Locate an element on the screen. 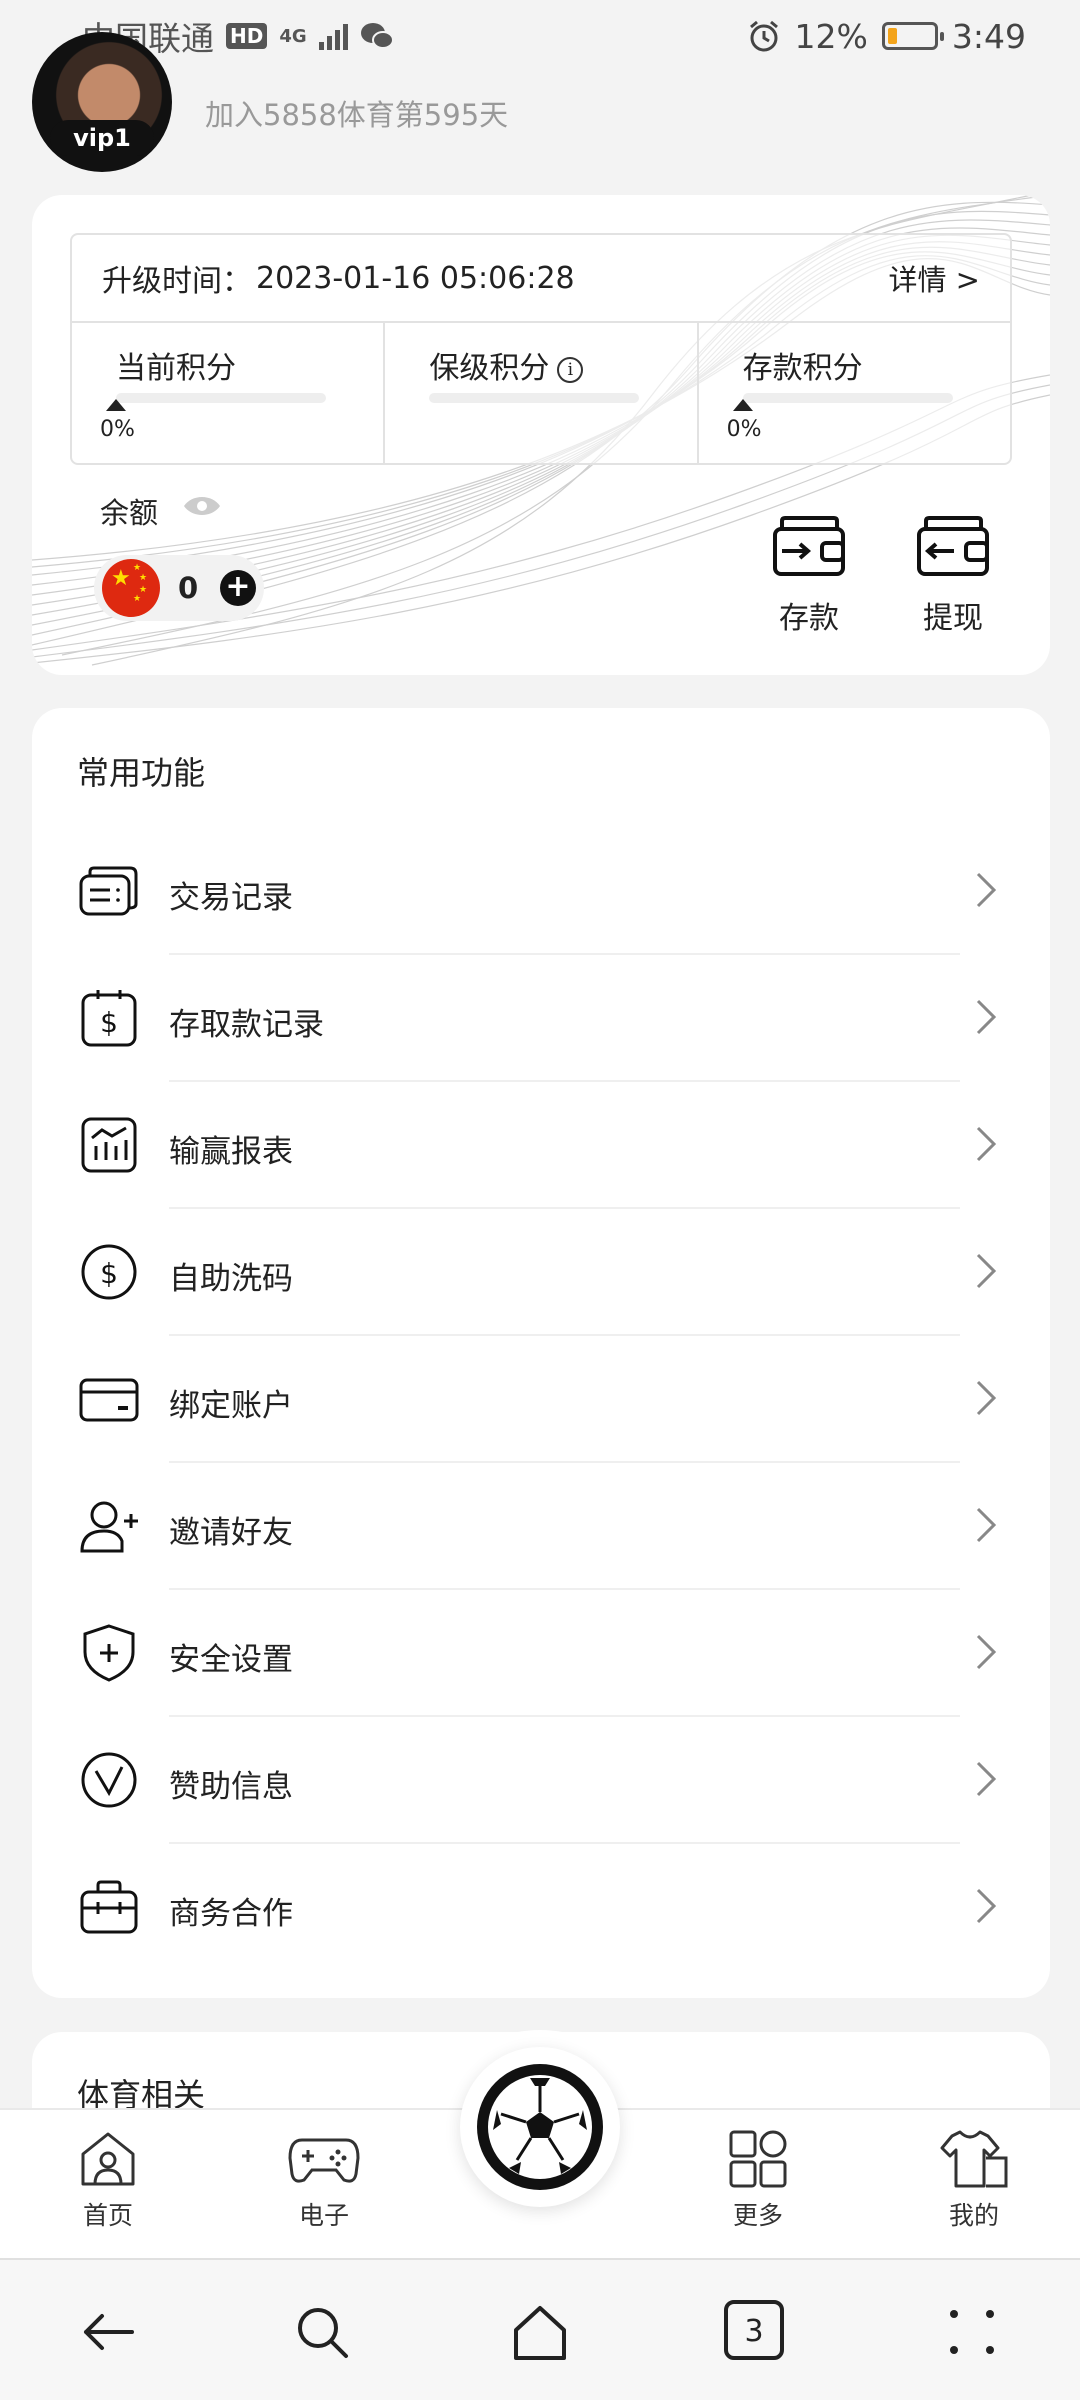  current-points-cell: 当前积分 0% is located at coordinates (229, 393).